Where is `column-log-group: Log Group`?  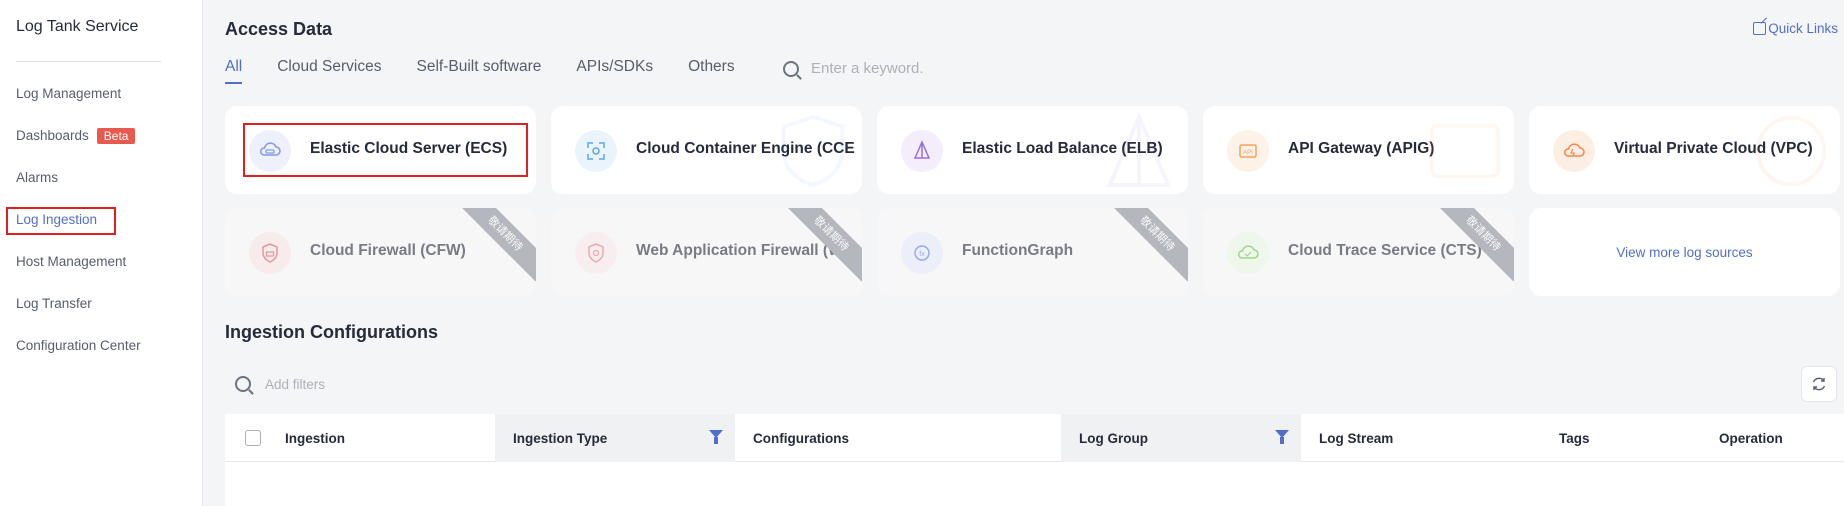 column-log-group: Log Group is located at coordinates (1181, 438).